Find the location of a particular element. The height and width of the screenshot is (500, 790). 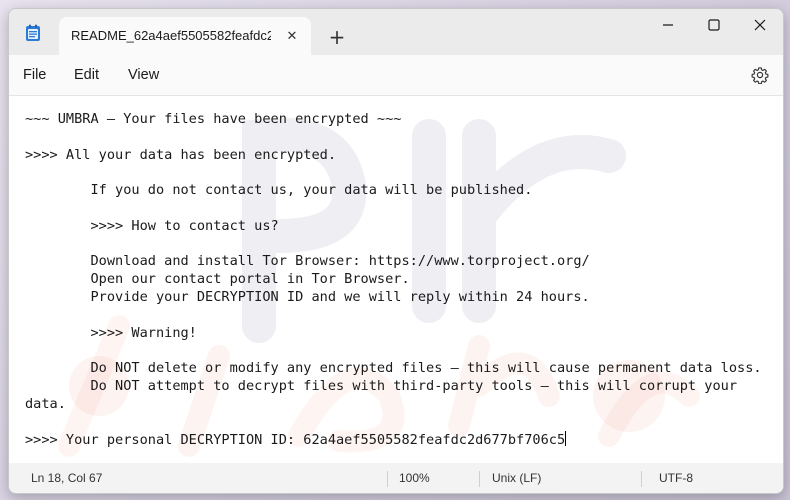

menu-bar: File Edit View is located at coordinates (396, 75).